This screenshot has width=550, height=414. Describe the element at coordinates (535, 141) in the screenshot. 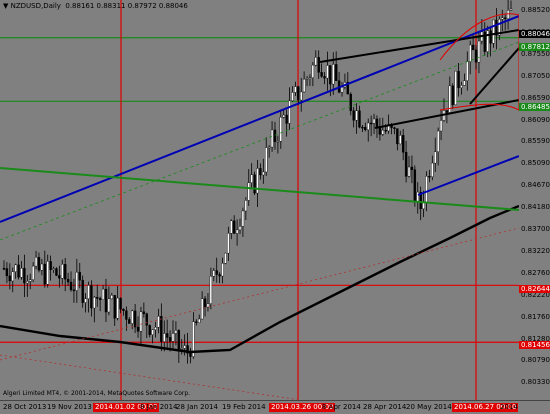

I see `price-tick-label: 0.85590` at that location.